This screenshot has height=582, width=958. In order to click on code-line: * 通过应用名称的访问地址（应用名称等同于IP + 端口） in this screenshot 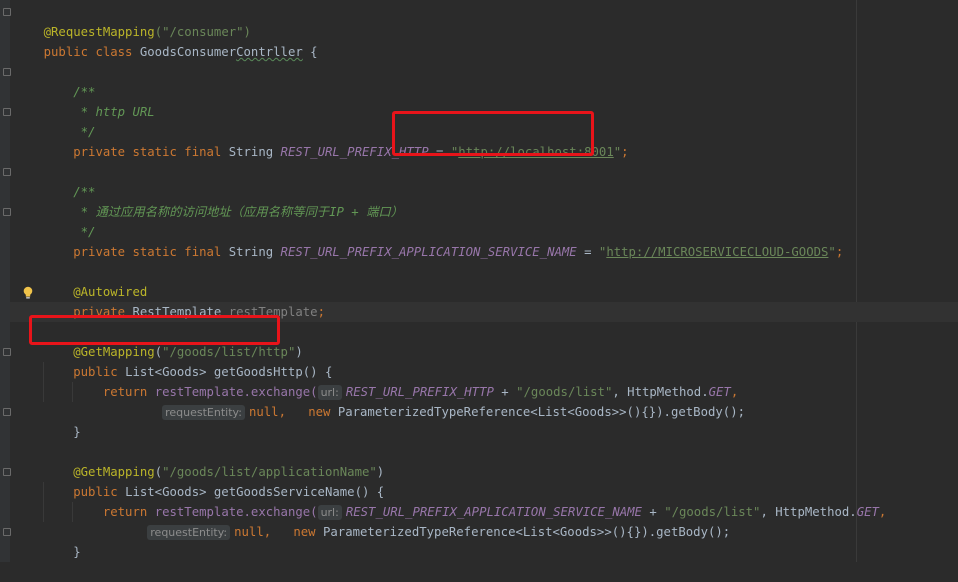, I will do `click(486, 200)`.